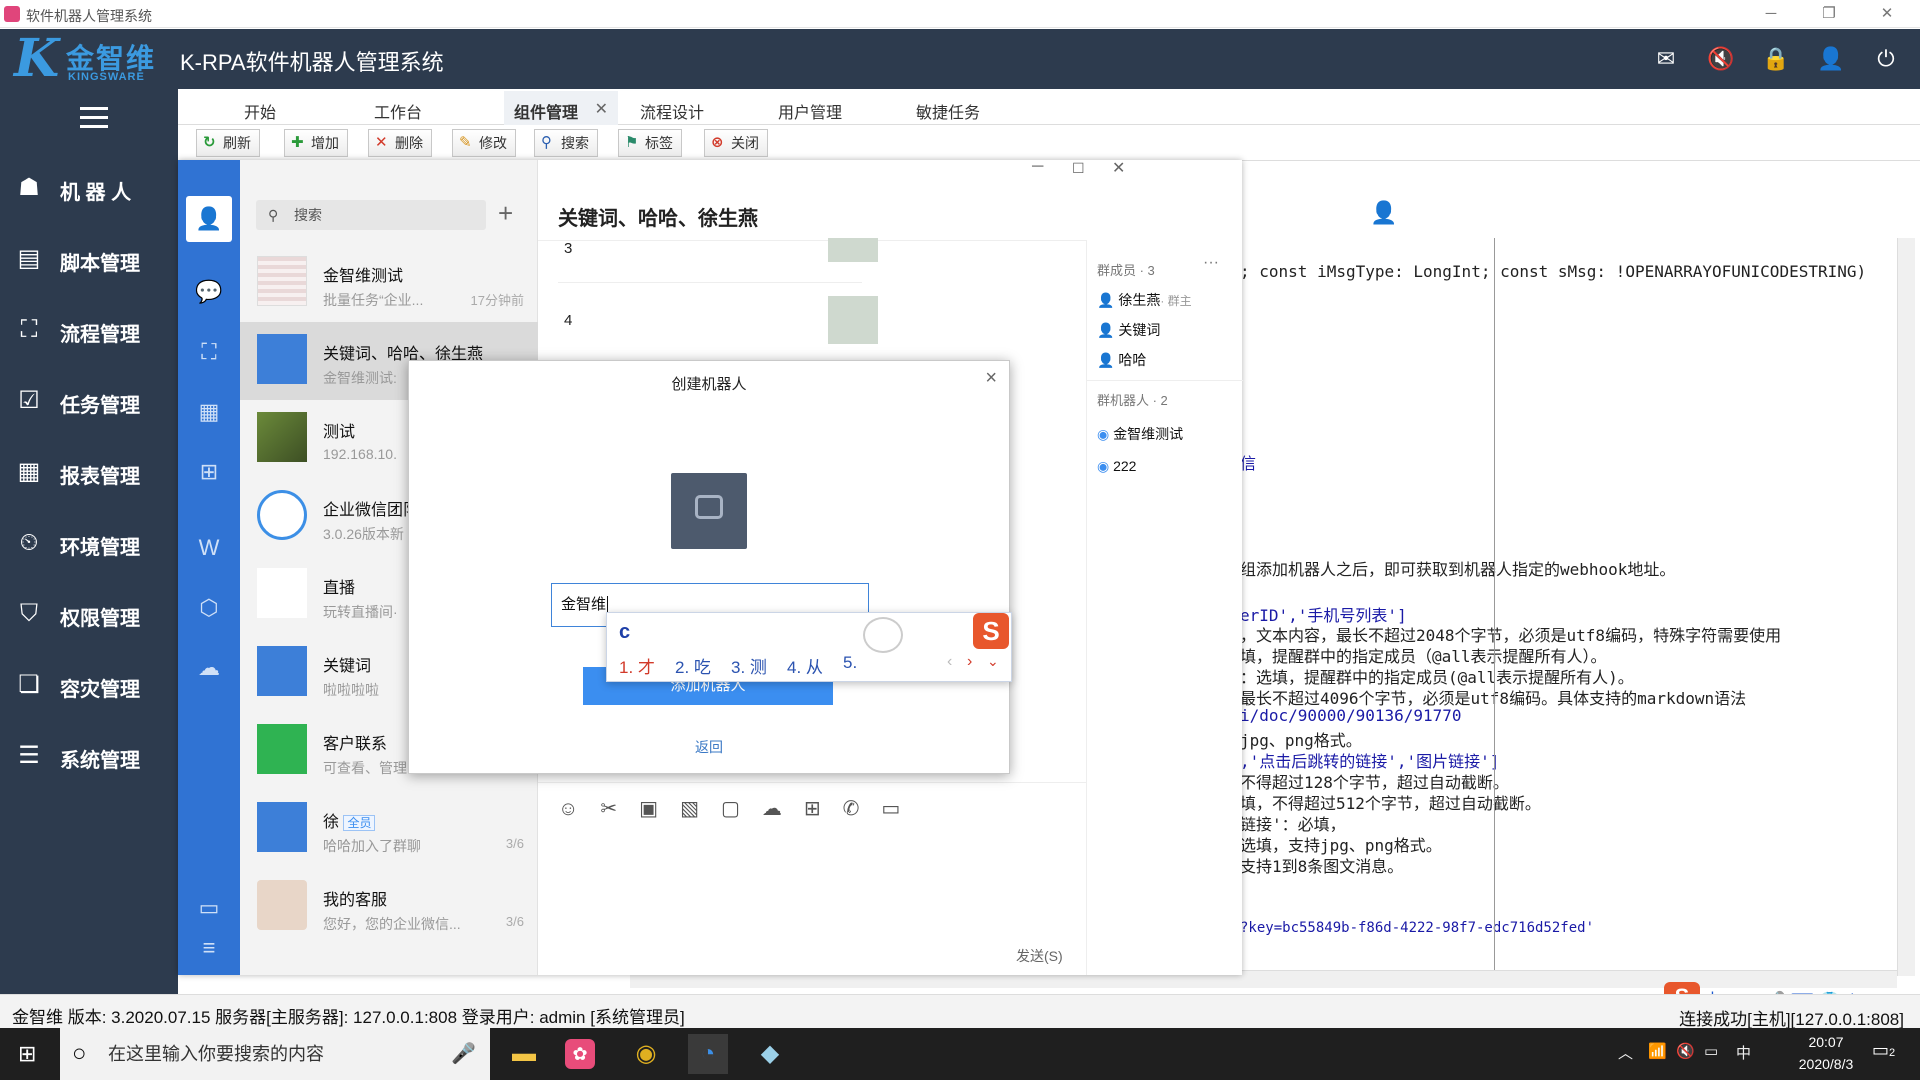 The width and height of the screenshot is (1920, 1080). Describe the element at coordinates (1883, 1050) in the screenshot. I see `notification-icon: ▭2` at that location.